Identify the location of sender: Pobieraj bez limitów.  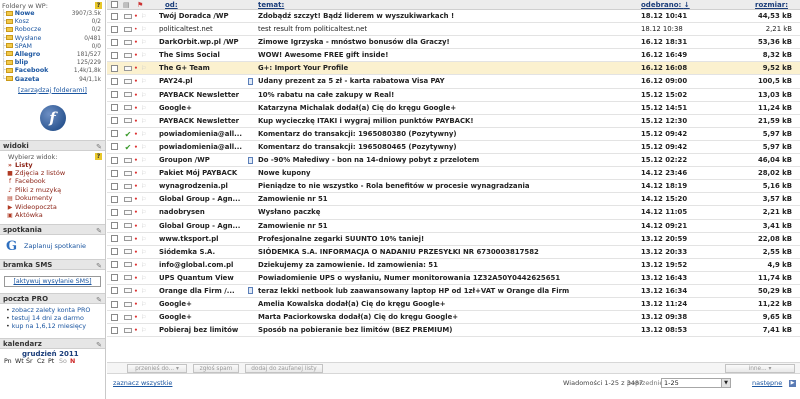
(208, 330).